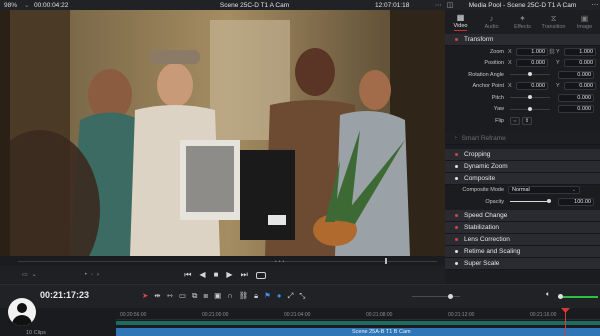 The height and width of the screenshot is (336, 600). I want to click on viewer-zoom: 98%, so click(12, 5).